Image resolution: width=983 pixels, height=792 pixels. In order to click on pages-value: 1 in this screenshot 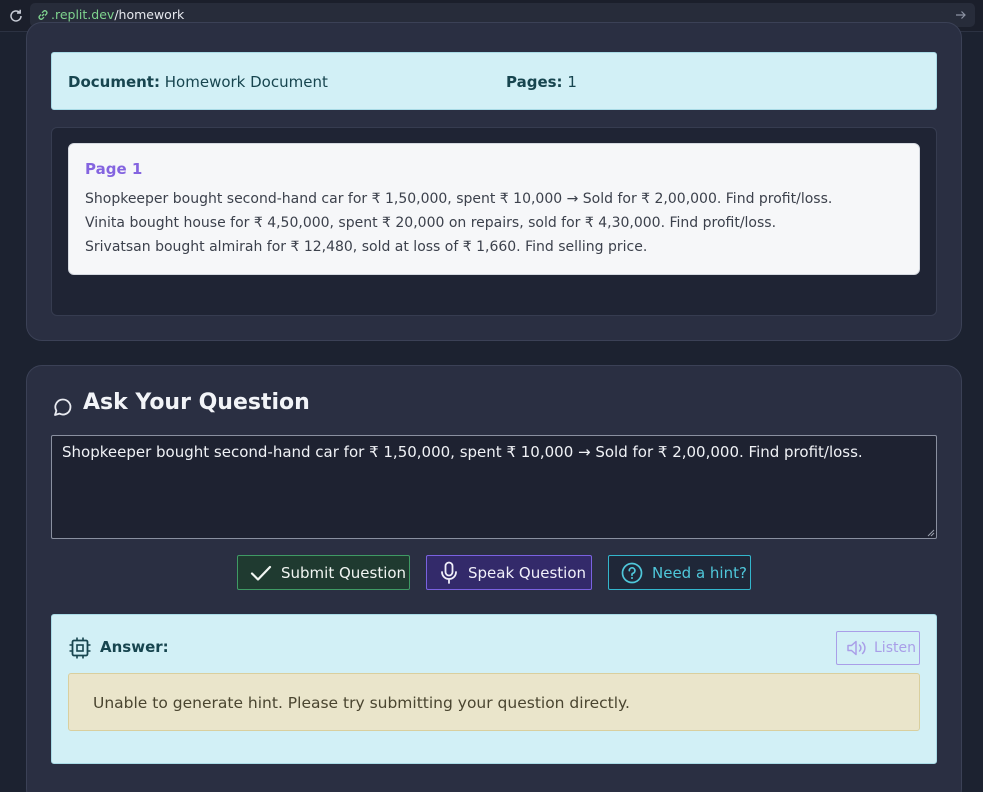, I will do `click(572, 82)`.